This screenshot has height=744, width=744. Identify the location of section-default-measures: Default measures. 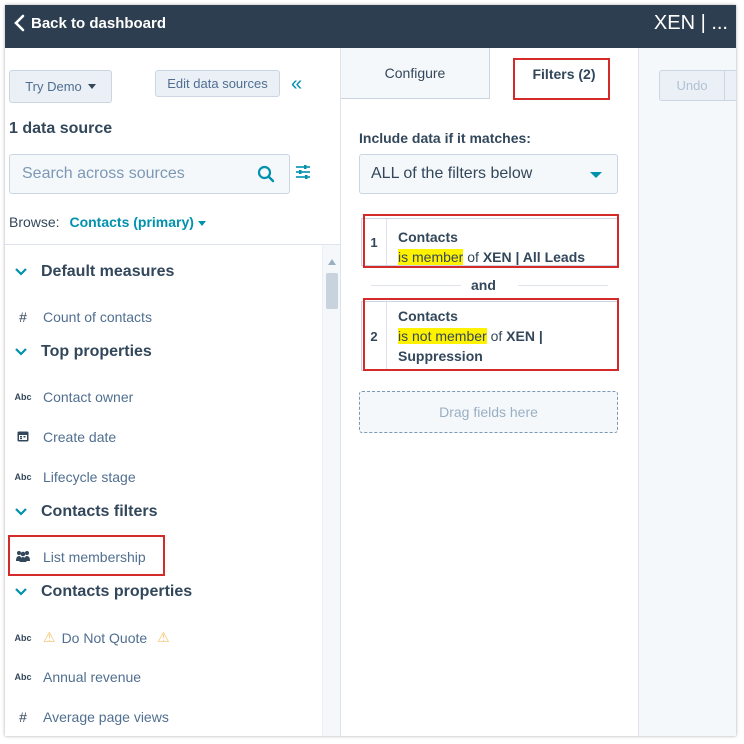
(94, 272).